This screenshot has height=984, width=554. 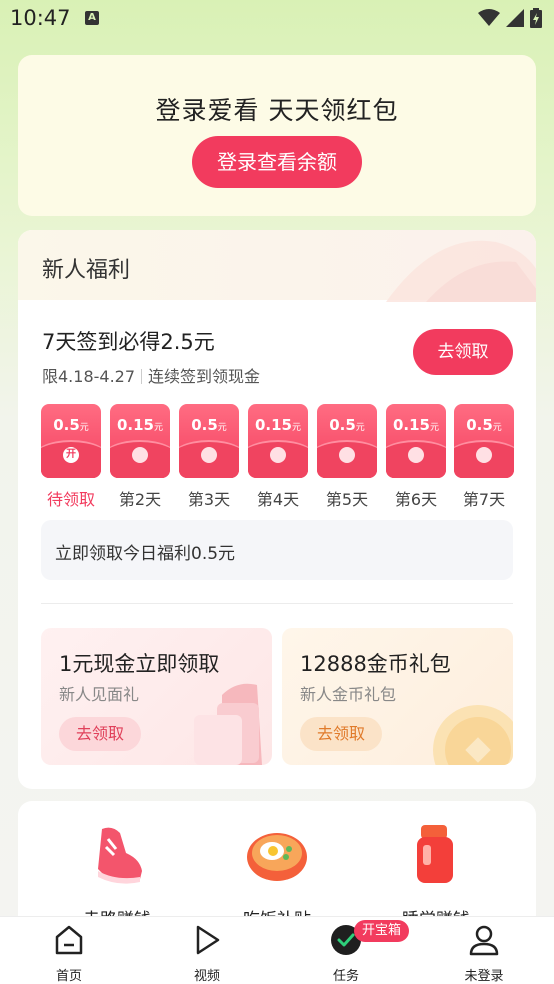 I want to click on status-icons, so click(x=510, y=18).